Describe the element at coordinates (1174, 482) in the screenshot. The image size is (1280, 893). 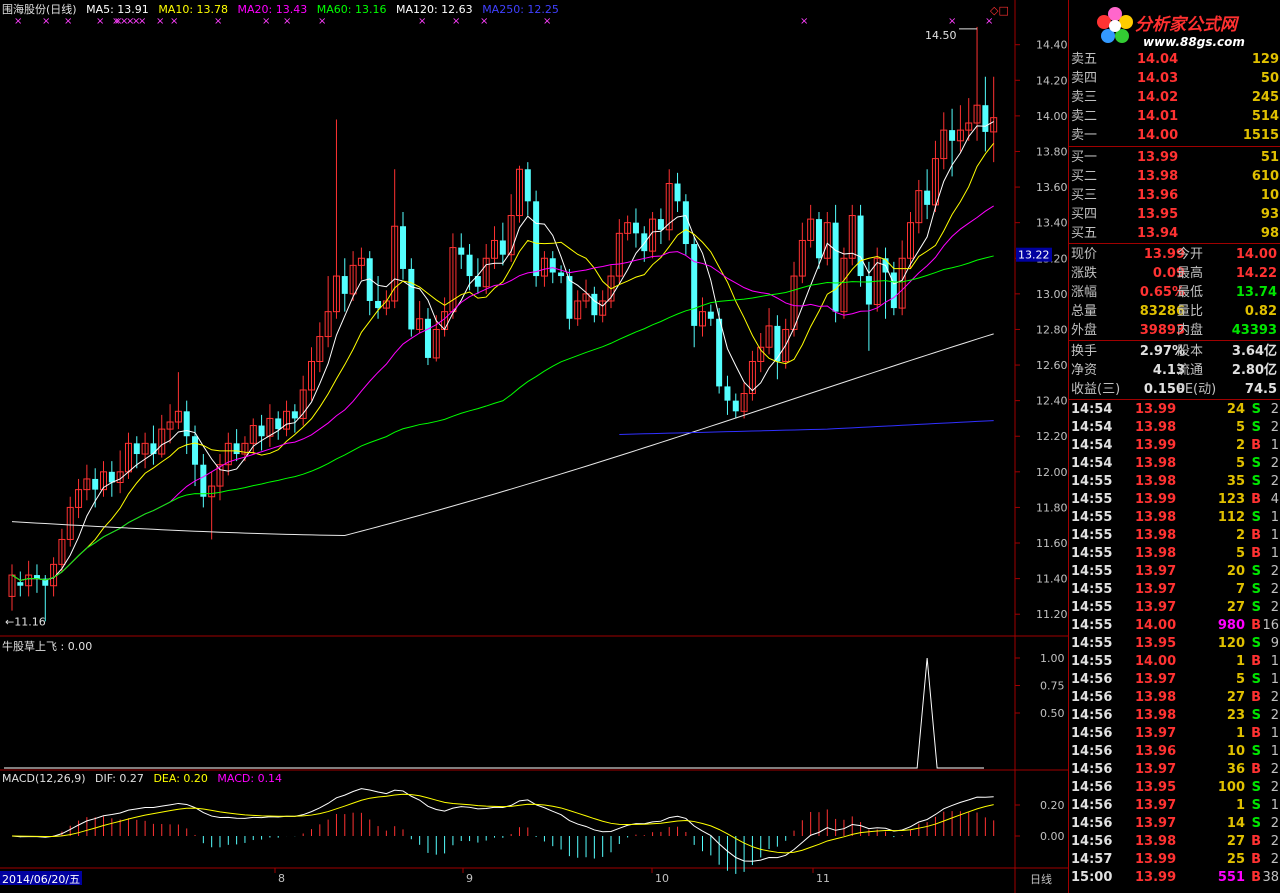
I see `tick-row: 14:55 13.98 35 S 2` at that location.